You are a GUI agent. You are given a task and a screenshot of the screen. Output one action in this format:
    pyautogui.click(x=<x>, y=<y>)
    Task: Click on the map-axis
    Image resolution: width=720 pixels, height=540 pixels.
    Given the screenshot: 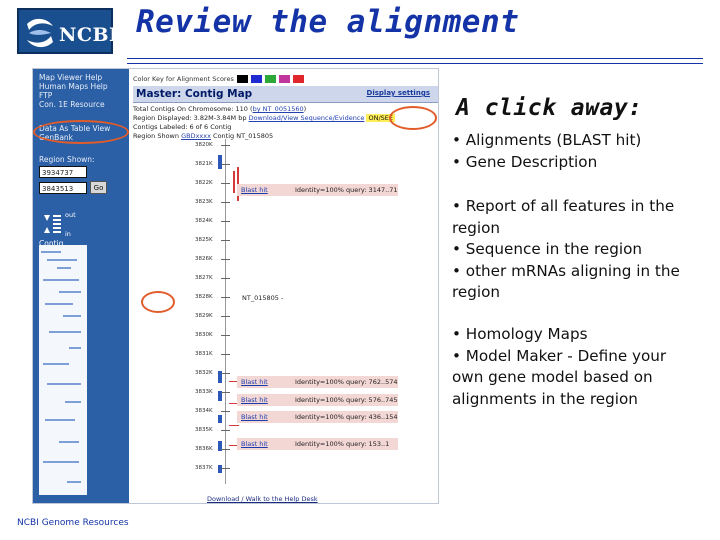 What is the action you would take?
    pyautogui.click(x=225, y=311)
    